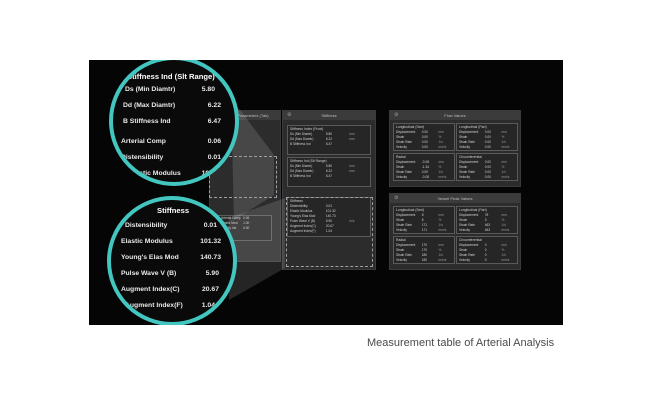  Describe the element at coordinates (171, 76) in the screenshot. I see `zoom-top-header: Stiffness Ind (Slt Range)` at that location.